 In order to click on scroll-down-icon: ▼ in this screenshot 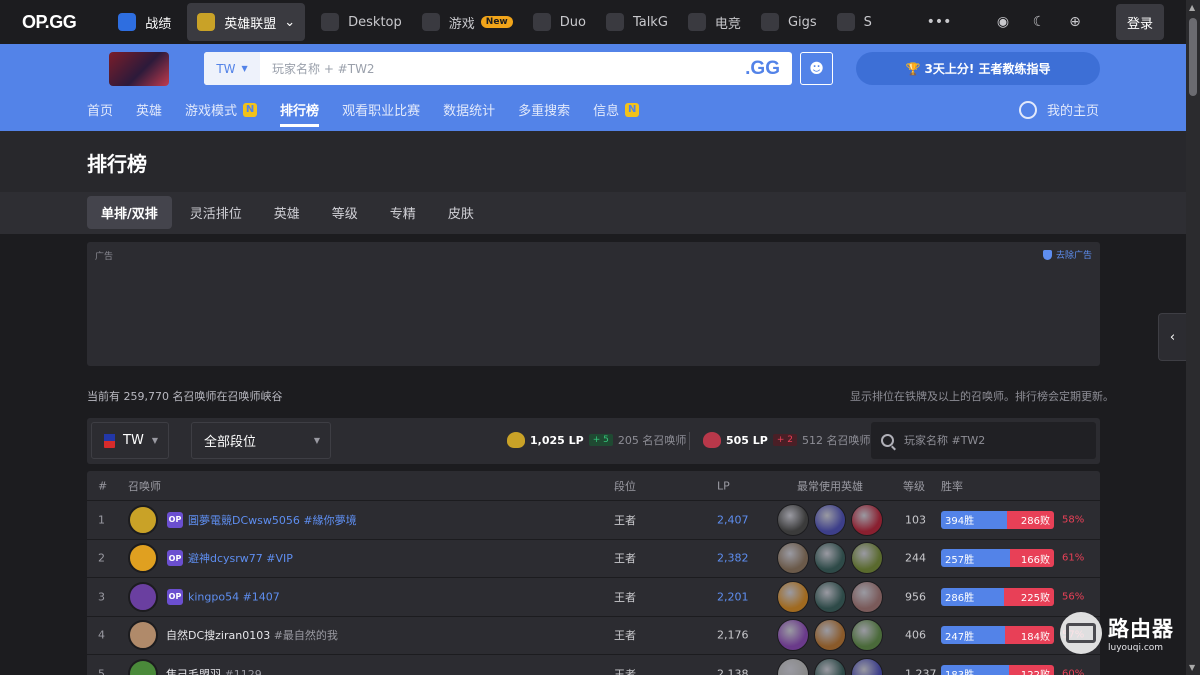, I will do `click(1192, 667)`.